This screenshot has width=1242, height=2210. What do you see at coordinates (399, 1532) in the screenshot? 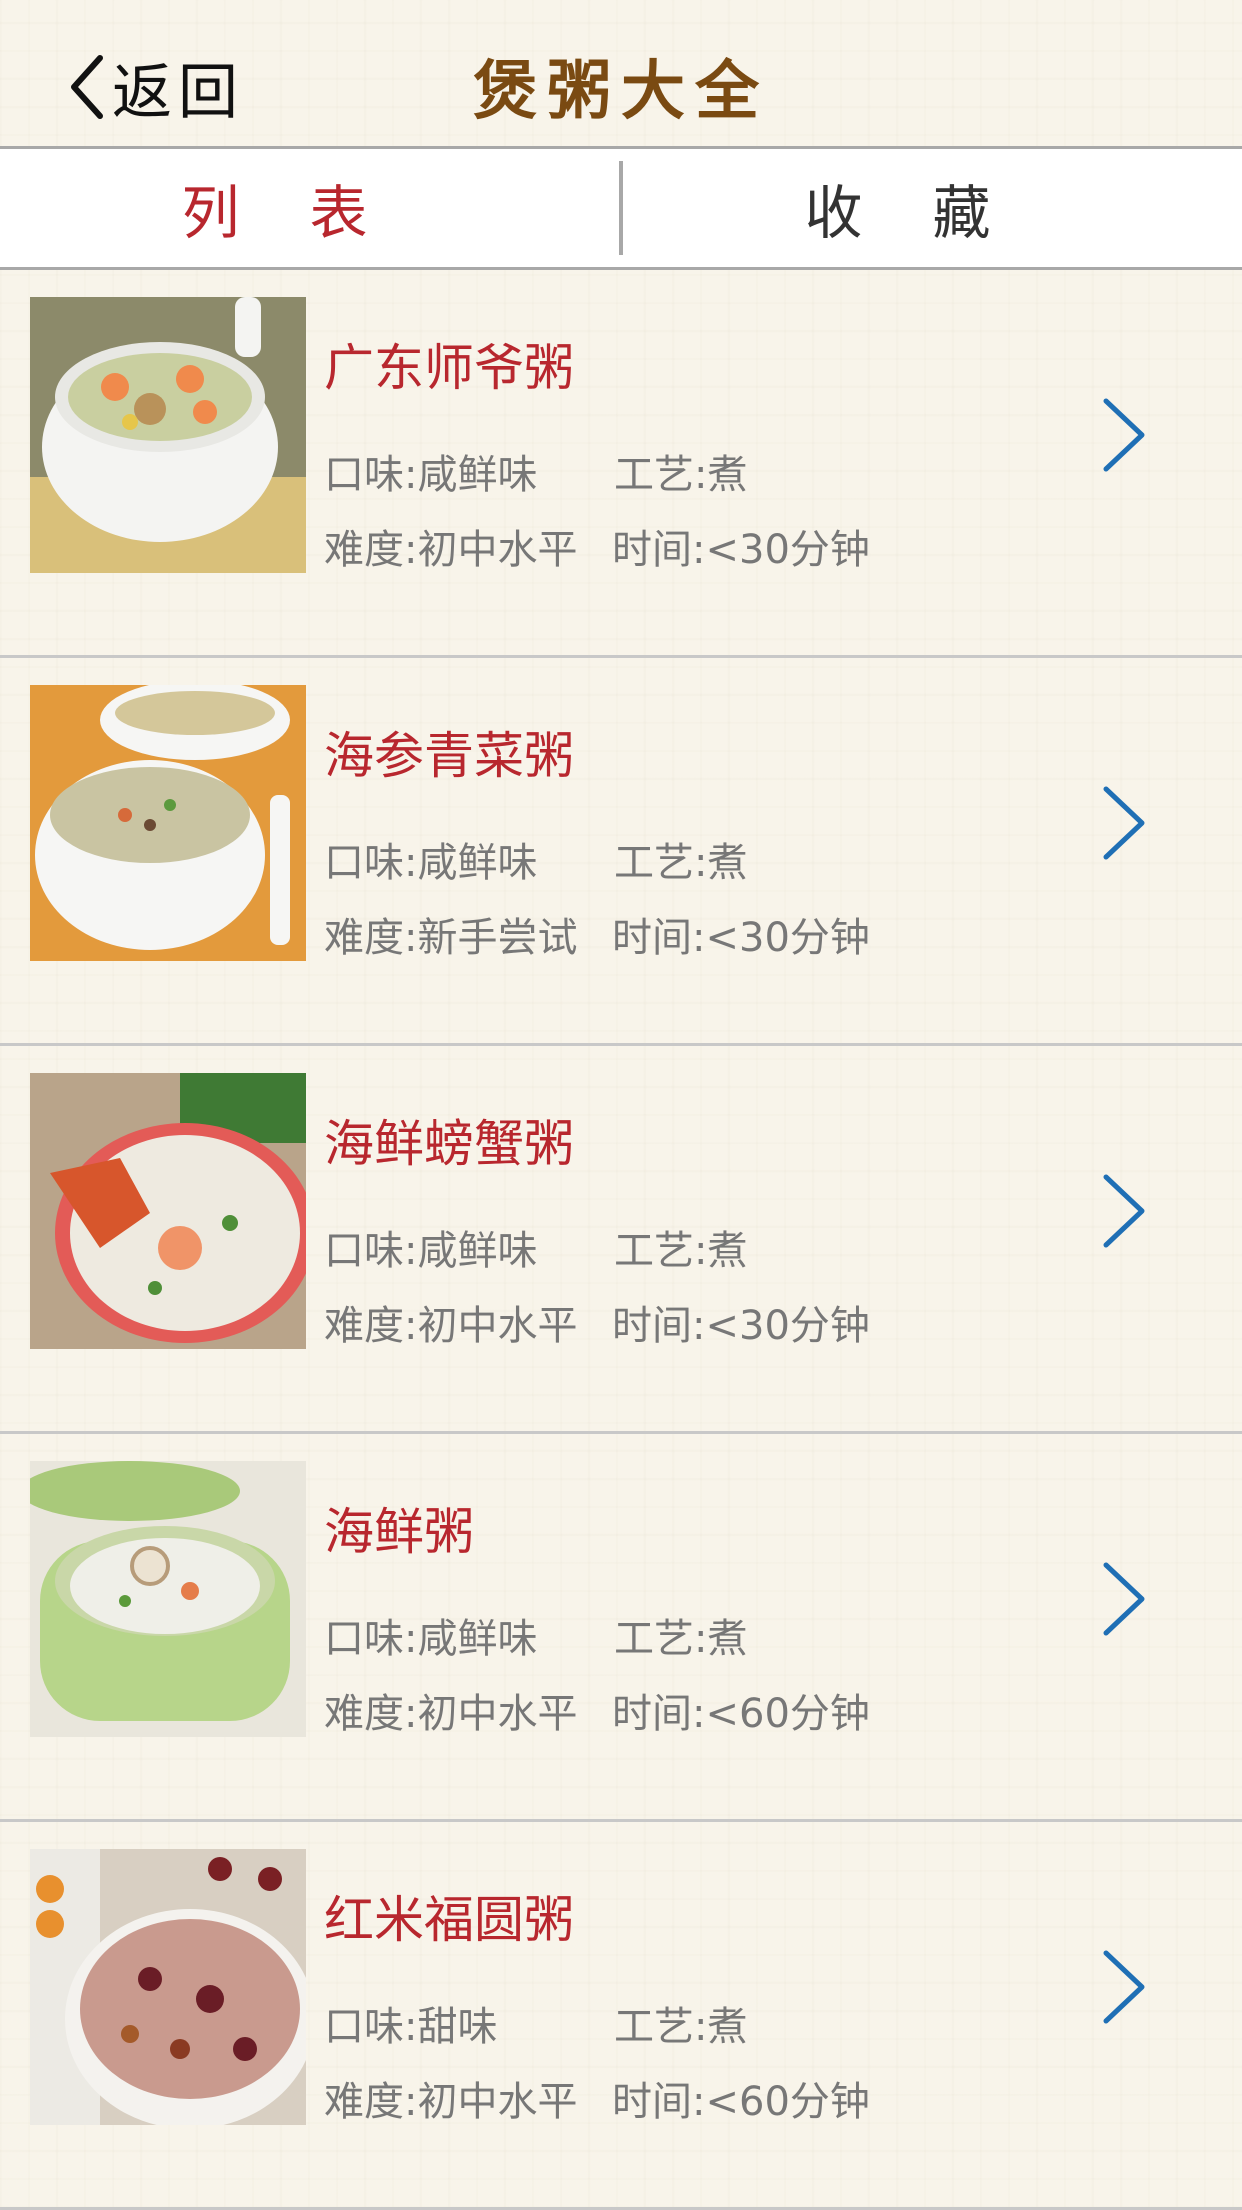
I see `recipe-name: 海鲜粥` at bounding box center [399, 1532].